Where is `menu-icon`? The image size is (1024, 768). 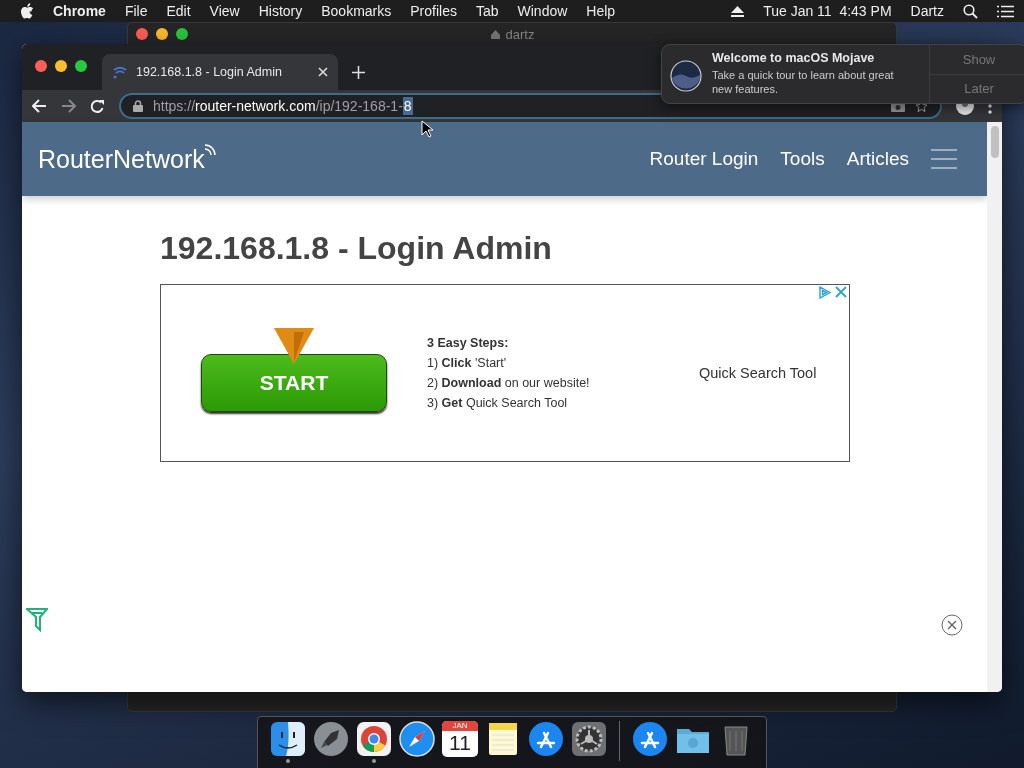 menu-icon is located at coordinates (944, 159).